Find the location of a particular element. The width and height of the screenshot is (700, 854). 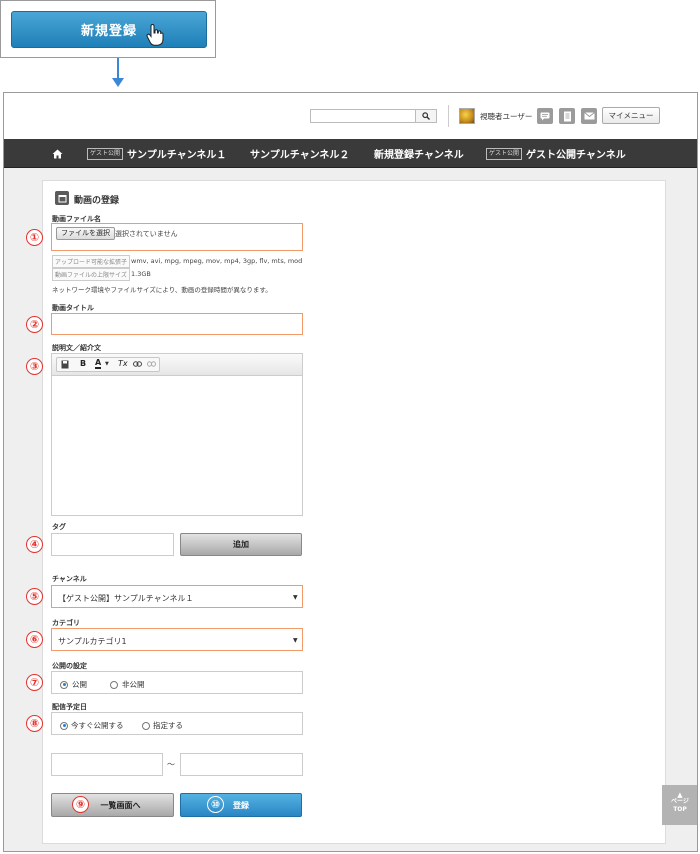

network-note: ネットワーク環境やファイルサイズにより、動画の登録時間が異なります。 is located at coordinates (162, 290).